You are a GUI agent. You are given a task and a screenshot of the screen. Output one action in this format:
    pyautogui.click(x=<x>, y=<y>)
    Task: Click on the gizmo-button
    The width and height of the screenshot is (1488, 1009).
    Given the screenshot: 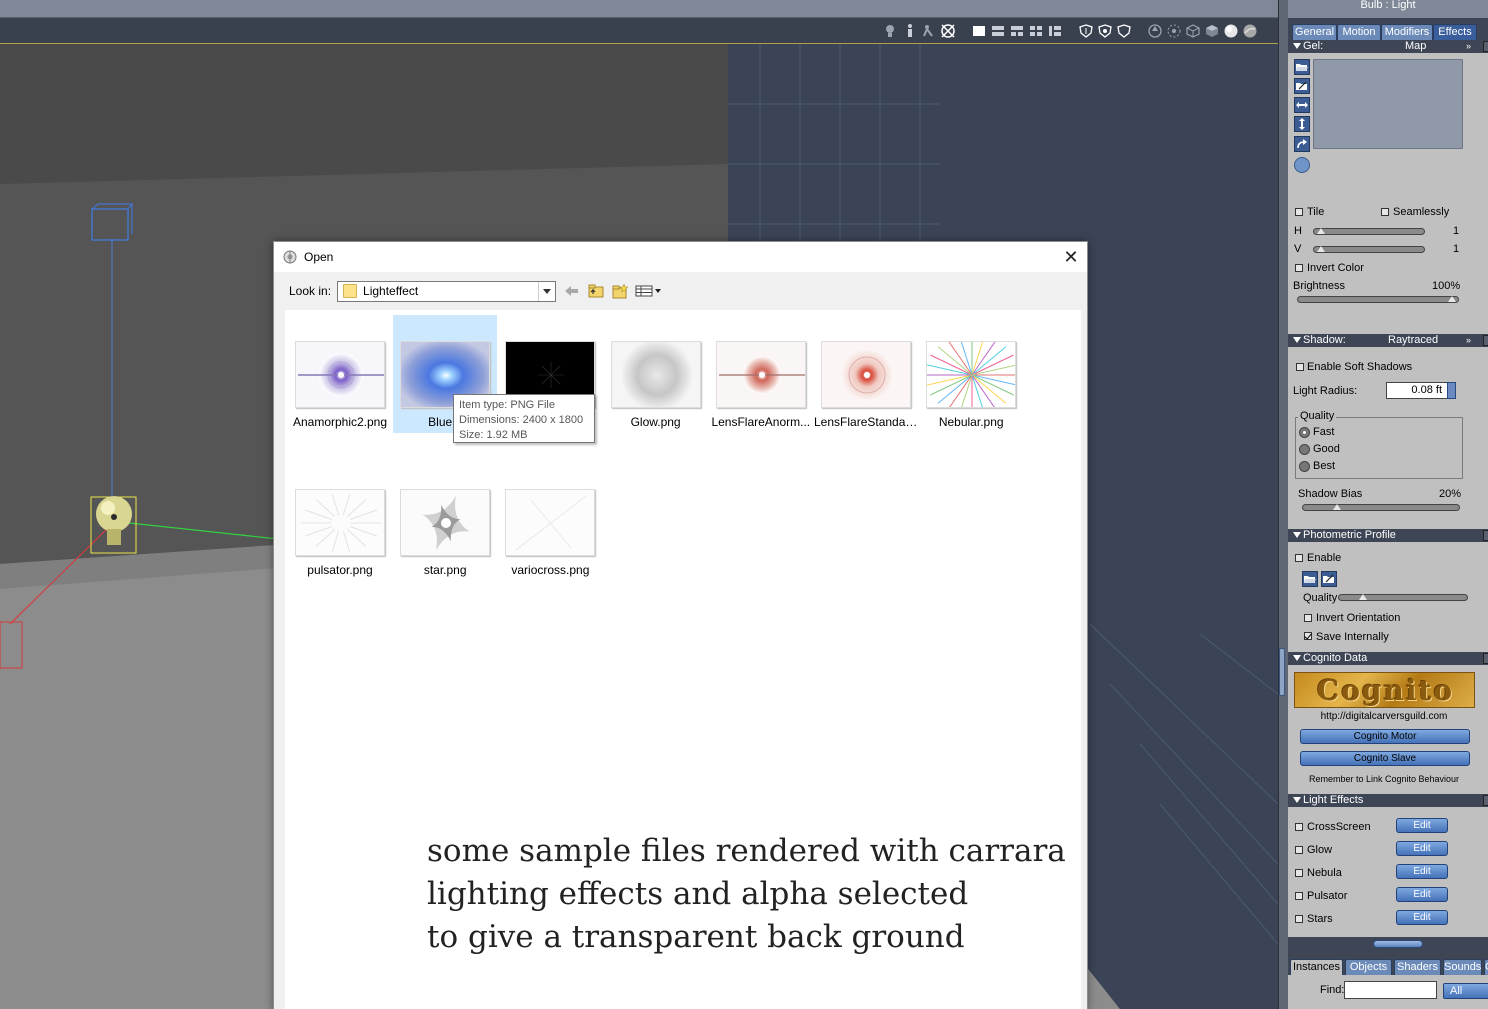 What is the action you would take?
    pyautogui.click(x=1173, y=31)
    